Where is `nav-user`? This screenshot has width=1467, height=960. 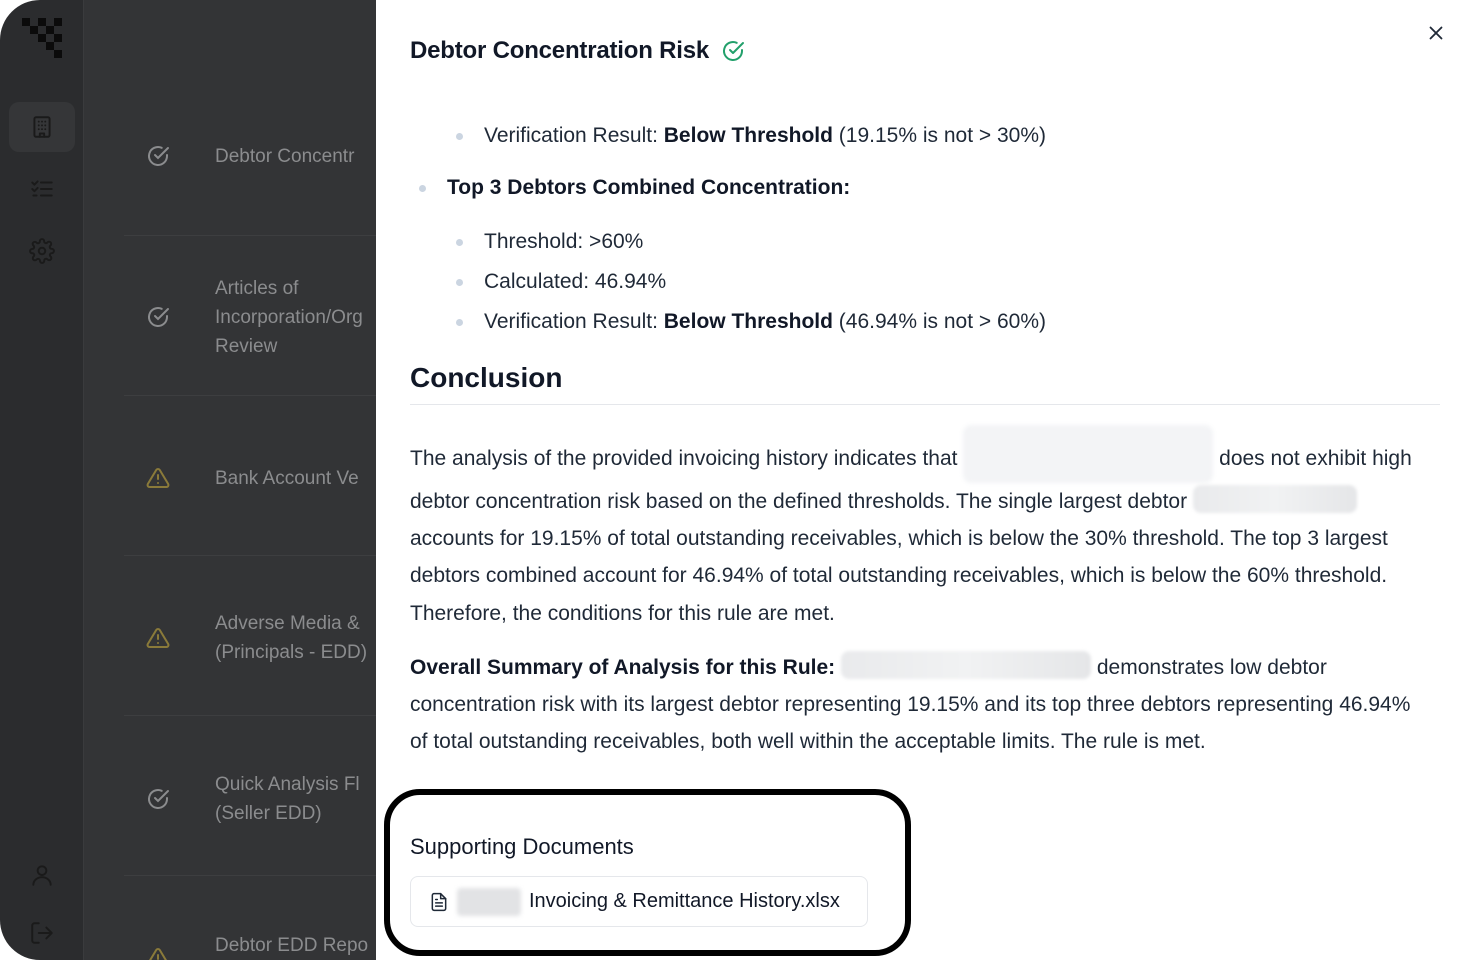 nav-user is located at coordinates (42, 875).